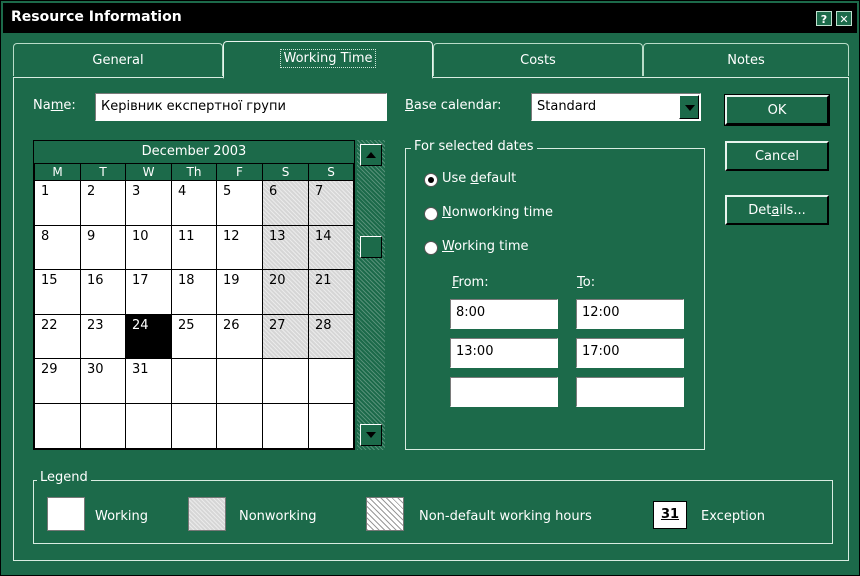  What do you see at coordinates (194, 152) in the screenshot?
I see `calendar-month-title: December 2003` at bounding box center [194, 152].